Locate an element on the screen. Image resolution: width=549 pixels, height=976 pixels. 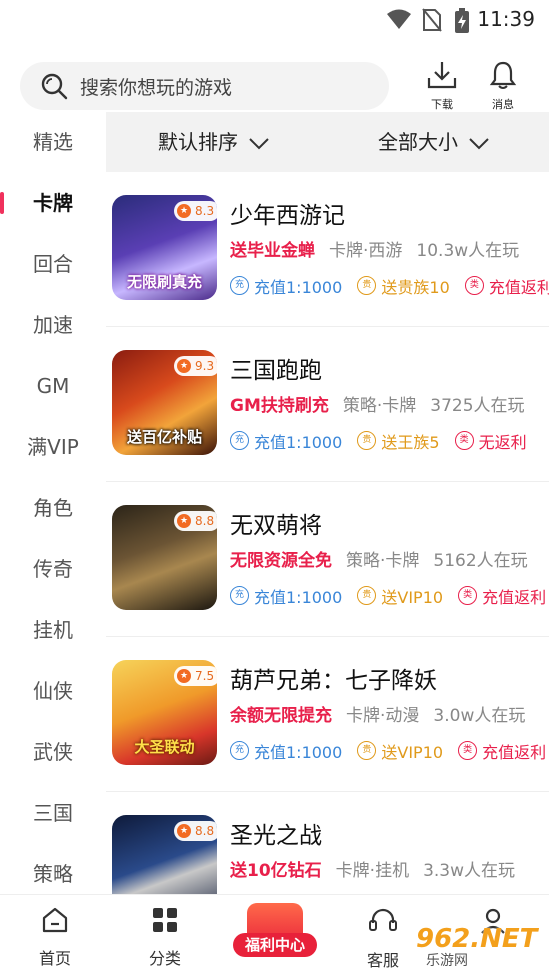
size-dropdown: 全部大小 is located at coordinates (434, 142).